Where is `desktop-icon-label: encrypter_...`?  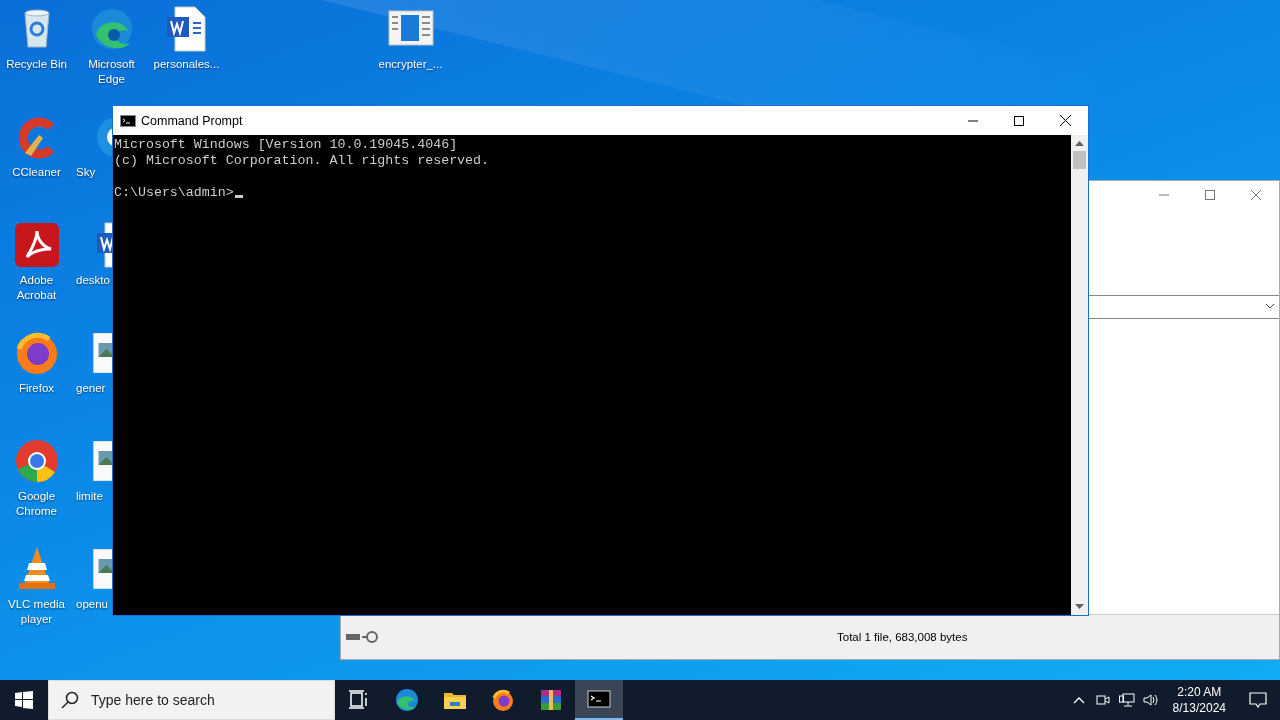
desktop-icon-label: encrypter_... is located at coordinates (410, 64).